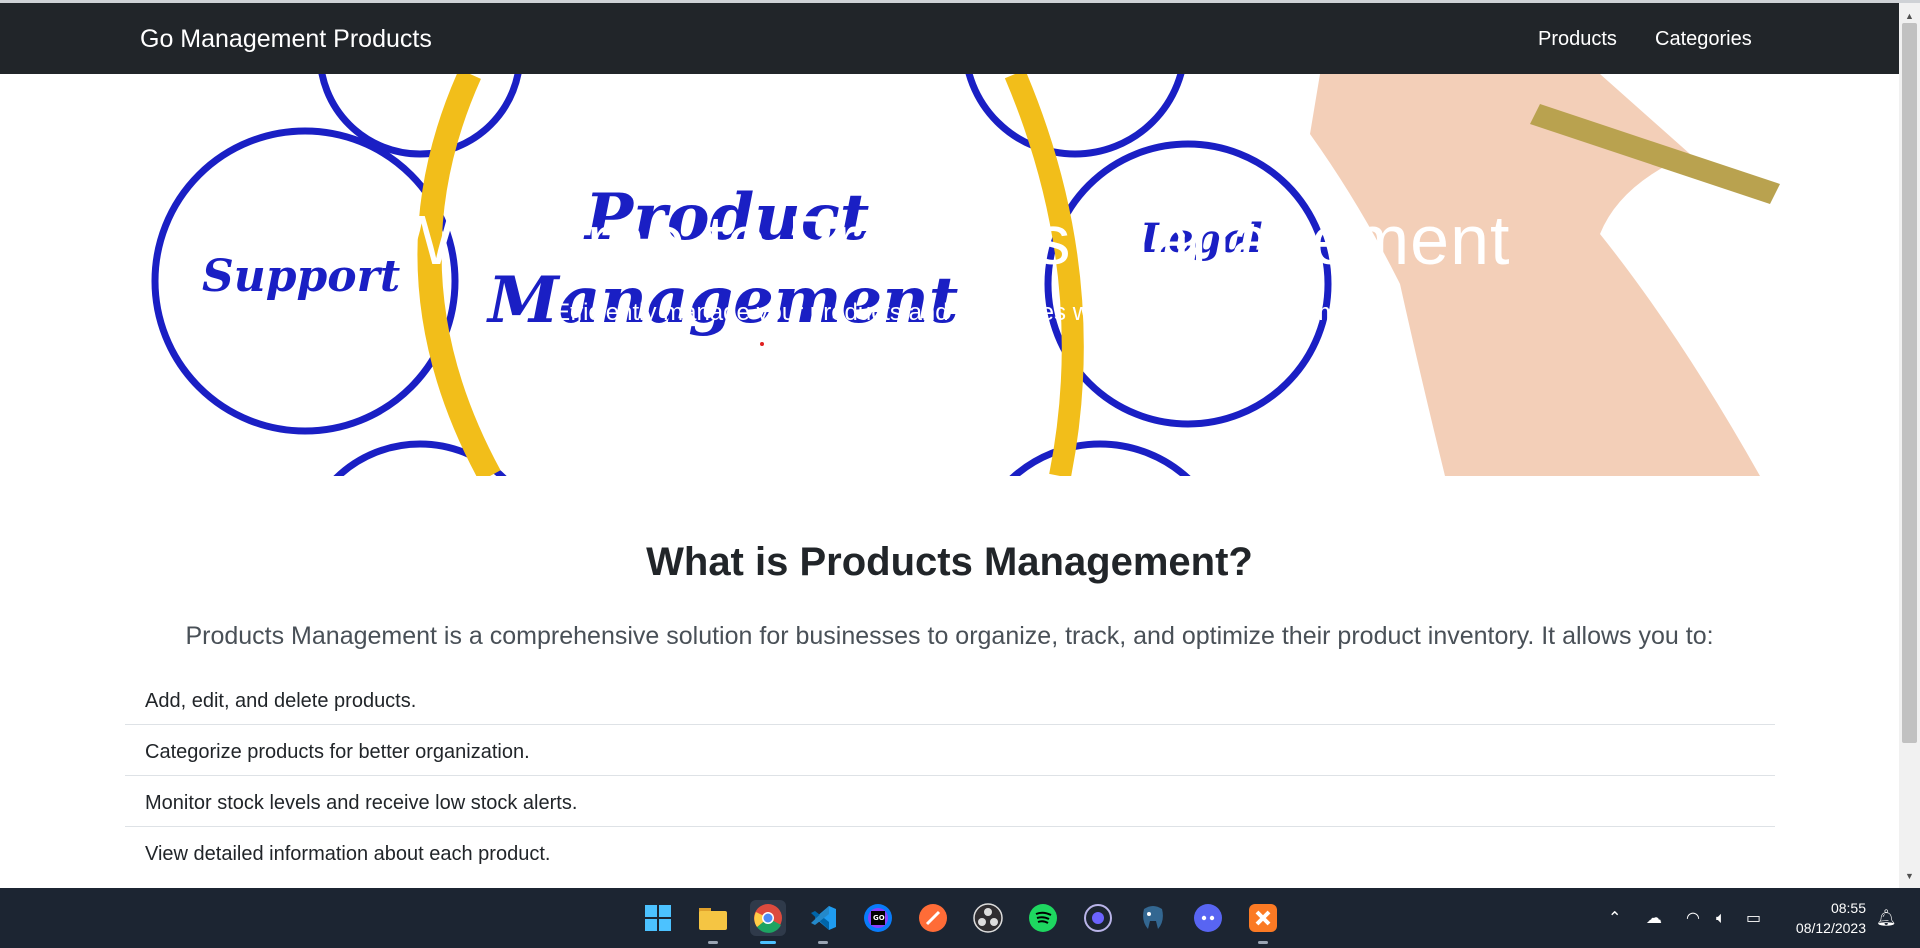  What do you see at coordinates (1075, 116) in the screenshot?
I see `hero-circle-top-right` at bounding box center [1075, 116].